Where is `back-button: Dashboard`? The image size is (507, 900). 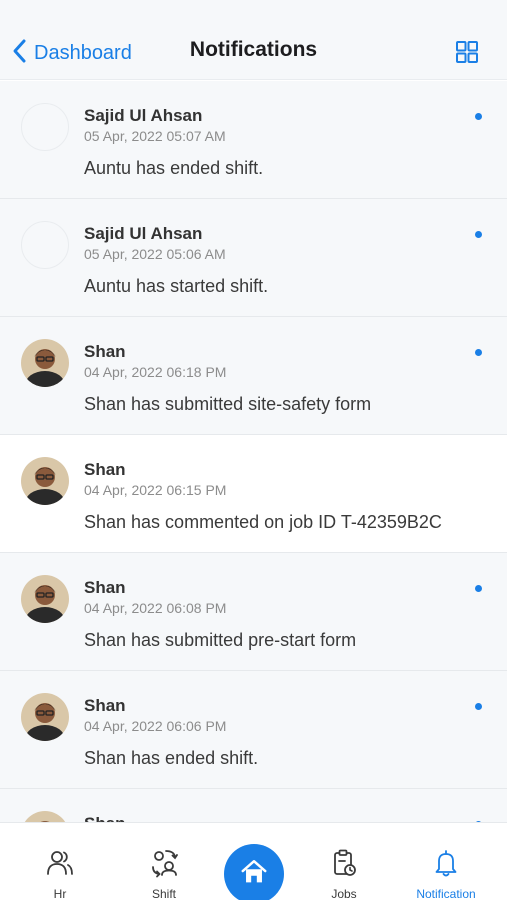
back-button: Dashboard is located at coordinates (71, 53).